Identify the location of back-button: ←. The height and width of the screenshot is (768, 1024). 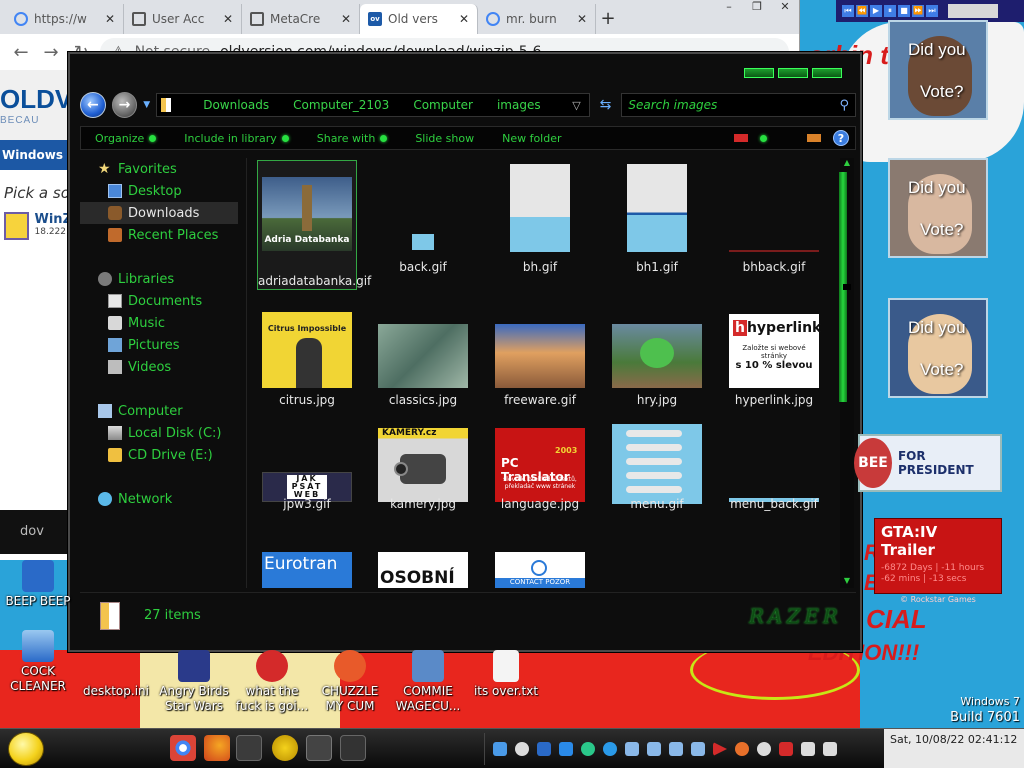
(93, 105).